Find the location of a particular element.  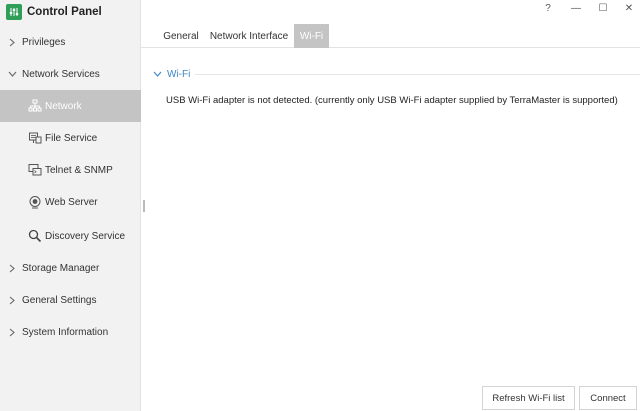

sidebar-subitem-web-server: Web Server is located at coordinates (70, 202).